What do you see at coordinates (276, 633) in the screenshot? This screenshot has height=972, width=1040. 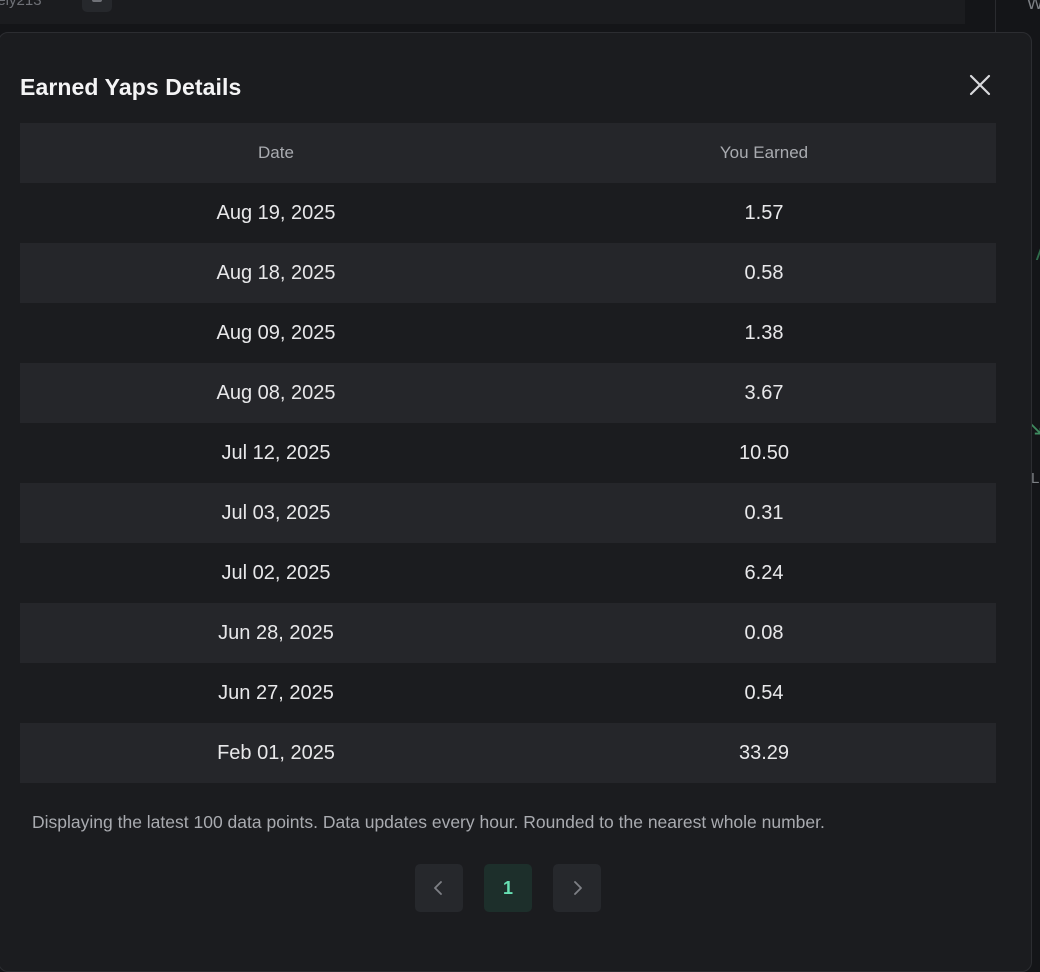 I see `cell-date: Jun 28, 2025` at bounding box center [276, 633].